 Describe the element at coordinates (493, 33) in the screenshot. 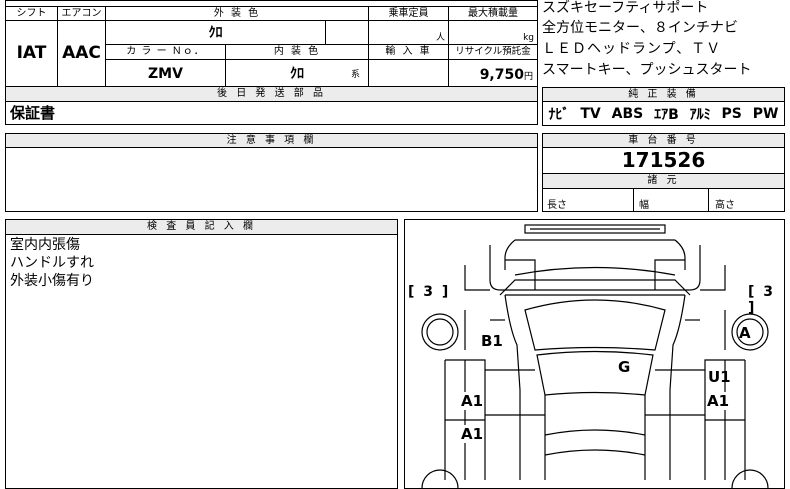

I see `load-unit: kg` at that location.